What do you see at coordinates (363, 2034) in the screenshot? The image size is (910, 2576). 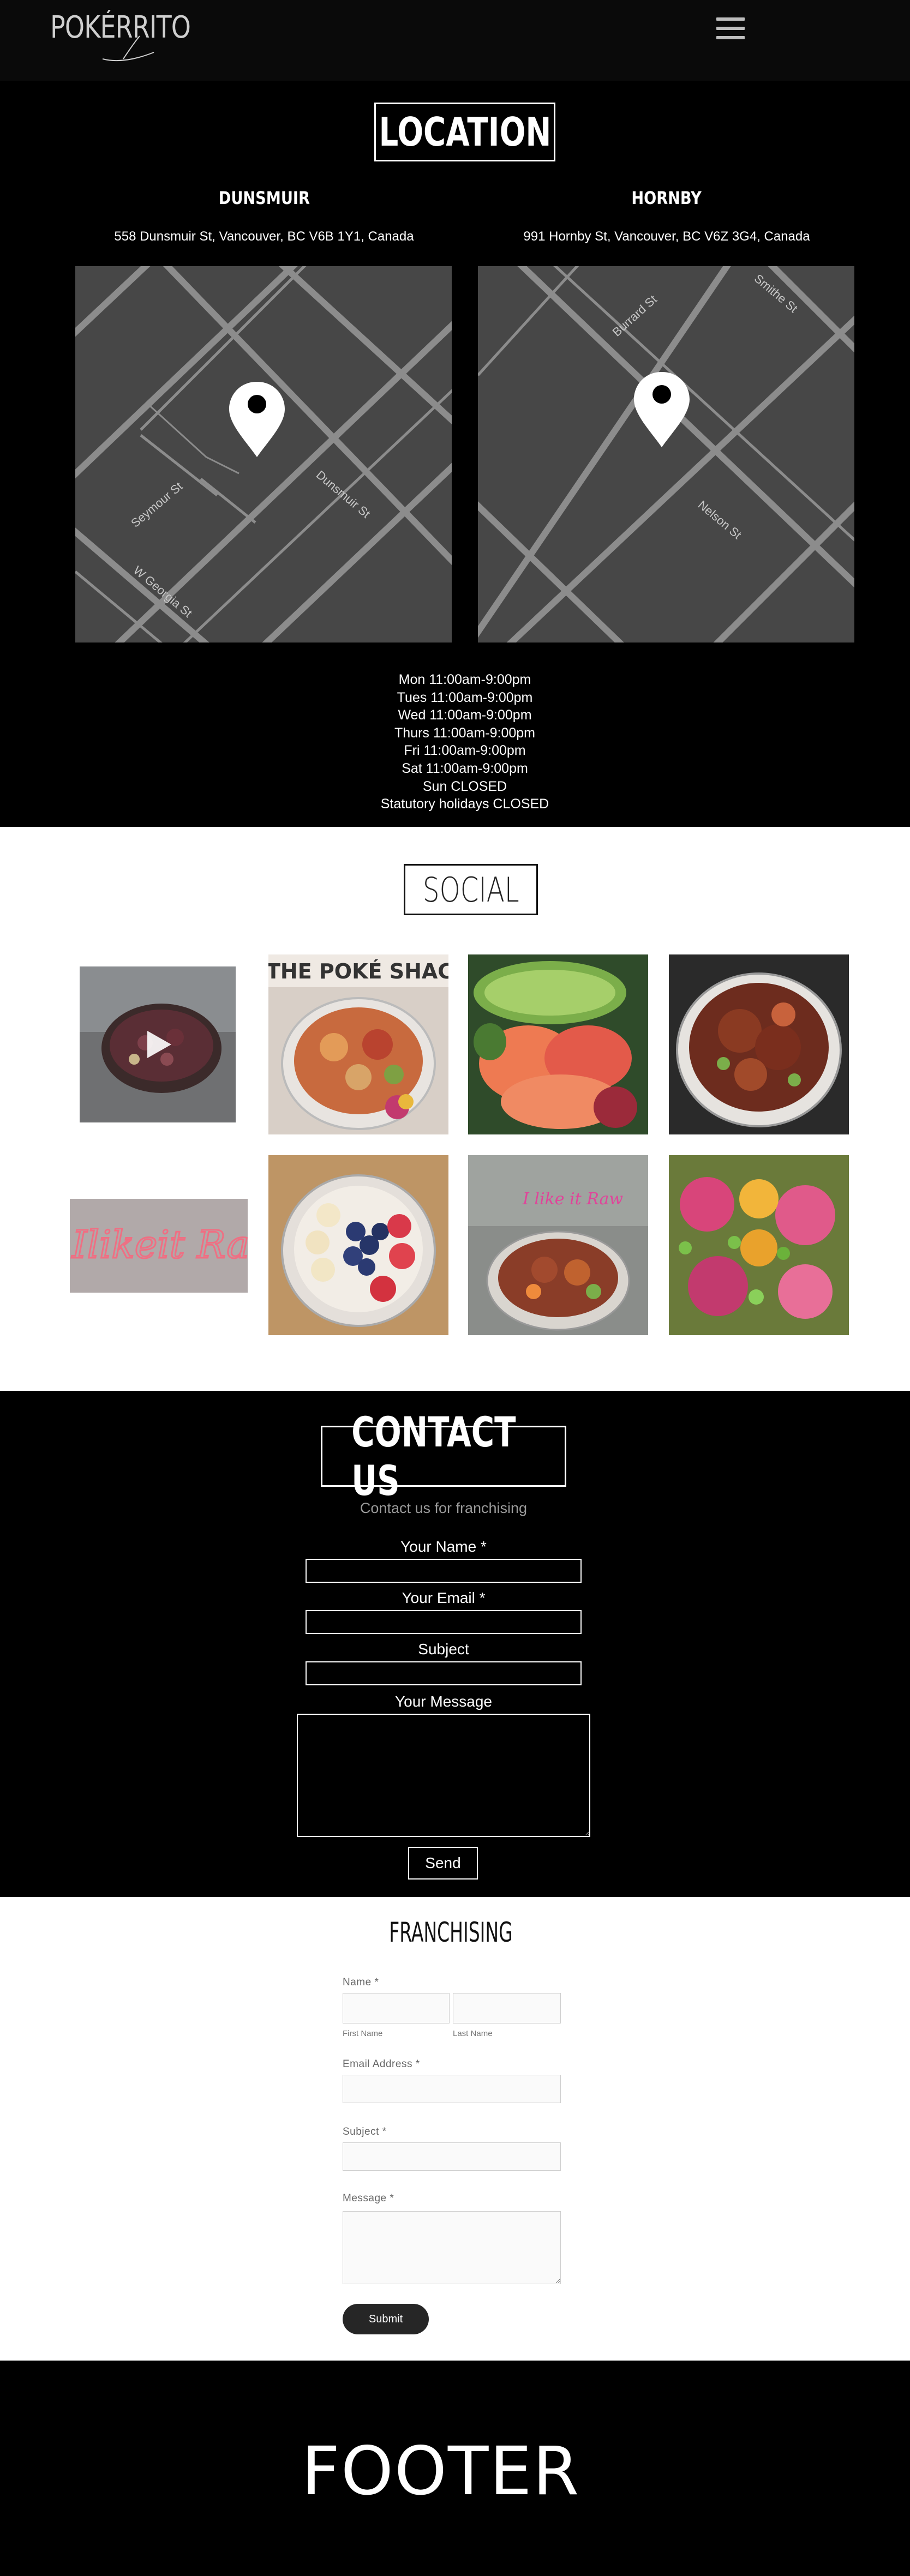 I see `first-name-label: First Name` at bounding box center [363, 2034].